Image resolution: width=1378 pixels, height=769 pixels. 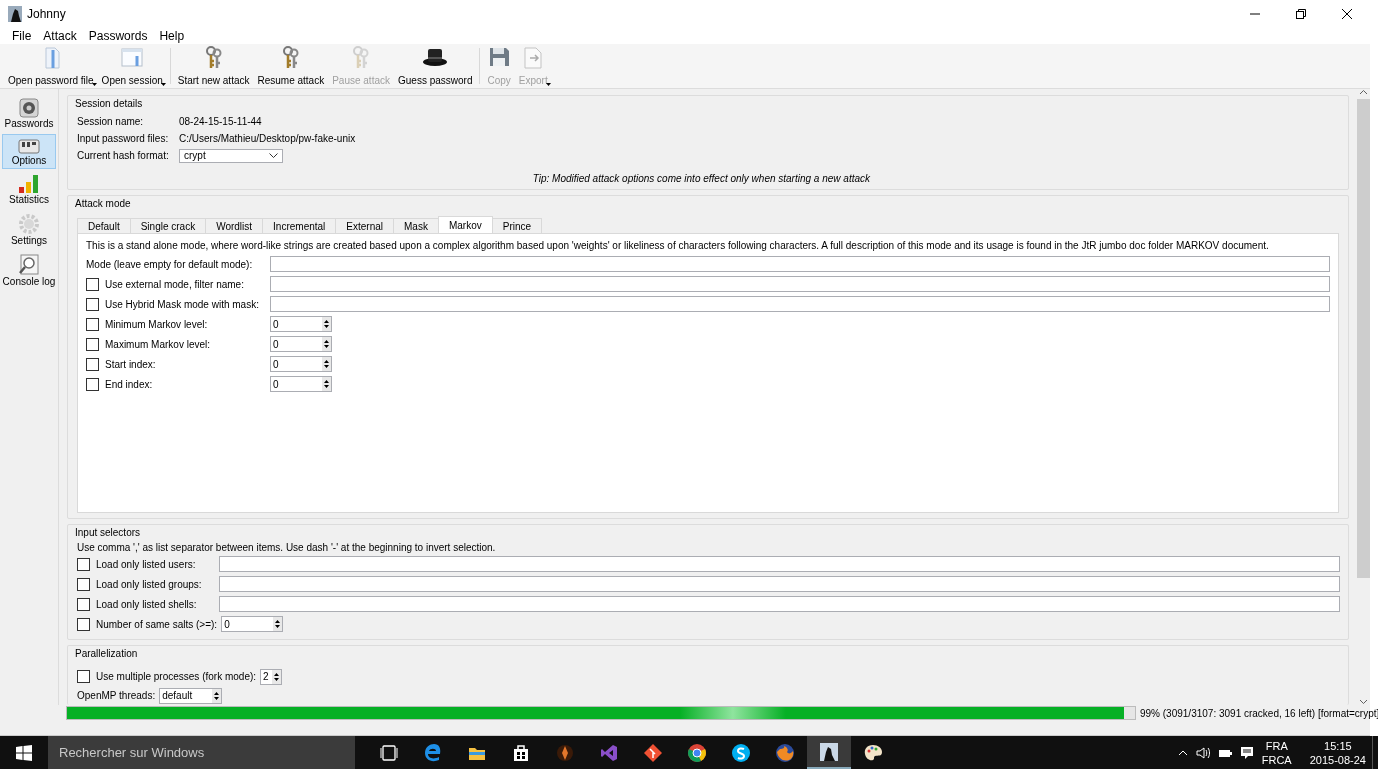 What do you see at coordinates (182, 304) in the screenshot?
I see `option-label: Use Hybrid Mask mode with mask:` at bounding box center [182, 304].